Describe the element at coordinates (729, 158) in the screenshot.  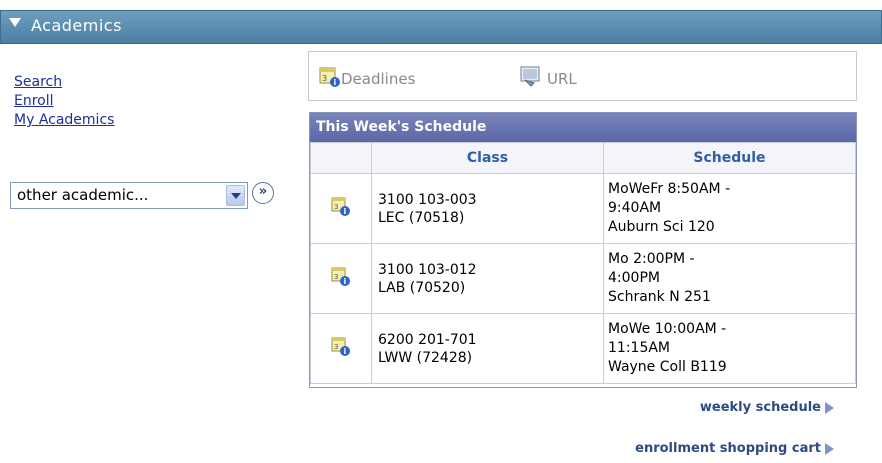
I see `column-header-schedule: Schedule` at that location.